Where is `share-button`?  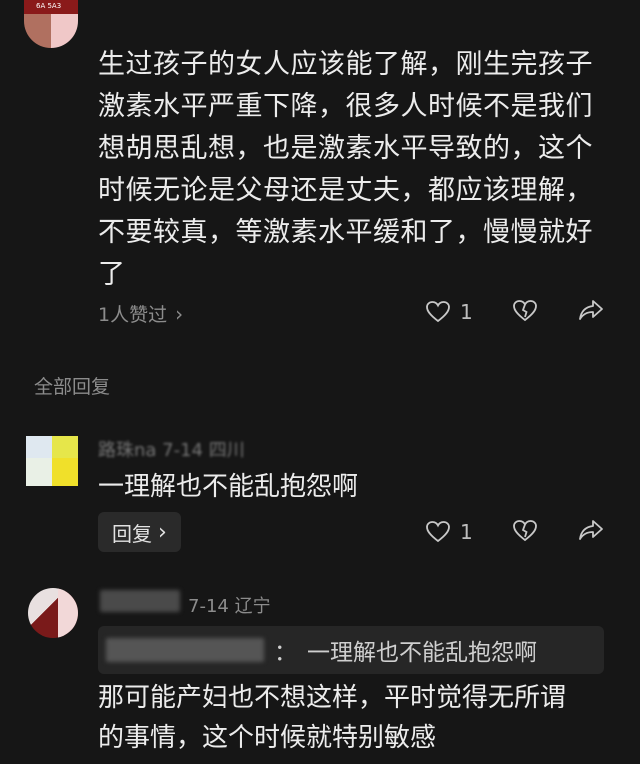
share-button is located at coordinates (591, 310).